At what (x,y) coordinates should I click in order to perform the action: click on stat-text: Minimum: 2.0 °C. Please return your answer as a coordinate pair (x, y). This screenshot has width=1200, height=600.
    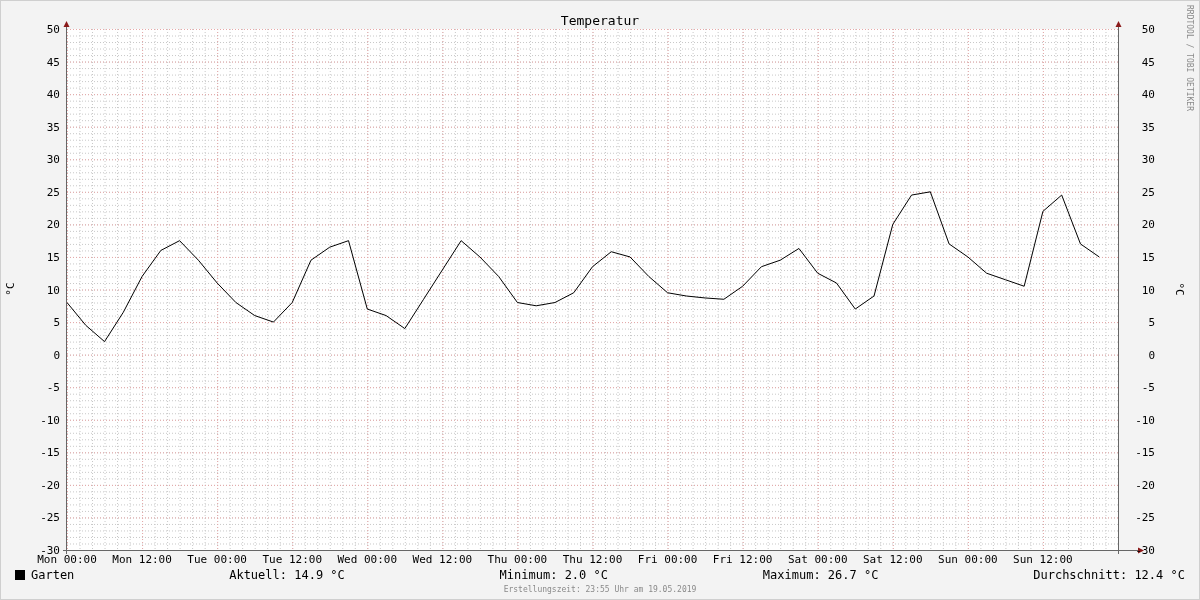
    Looking at the image, I should click on (553, 575).